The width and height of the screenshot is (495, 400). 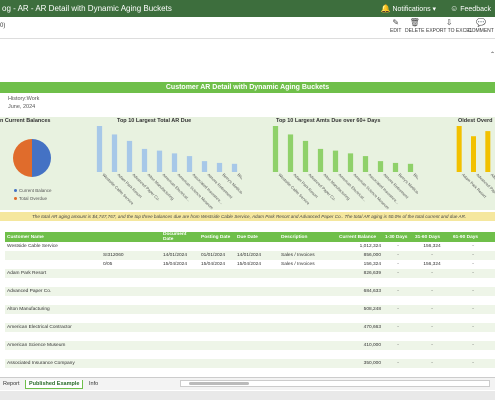 What do you see at coordinates (11, 384) in the screenshot?
I see `tab-report: Report` at bounding box center [11, 384].